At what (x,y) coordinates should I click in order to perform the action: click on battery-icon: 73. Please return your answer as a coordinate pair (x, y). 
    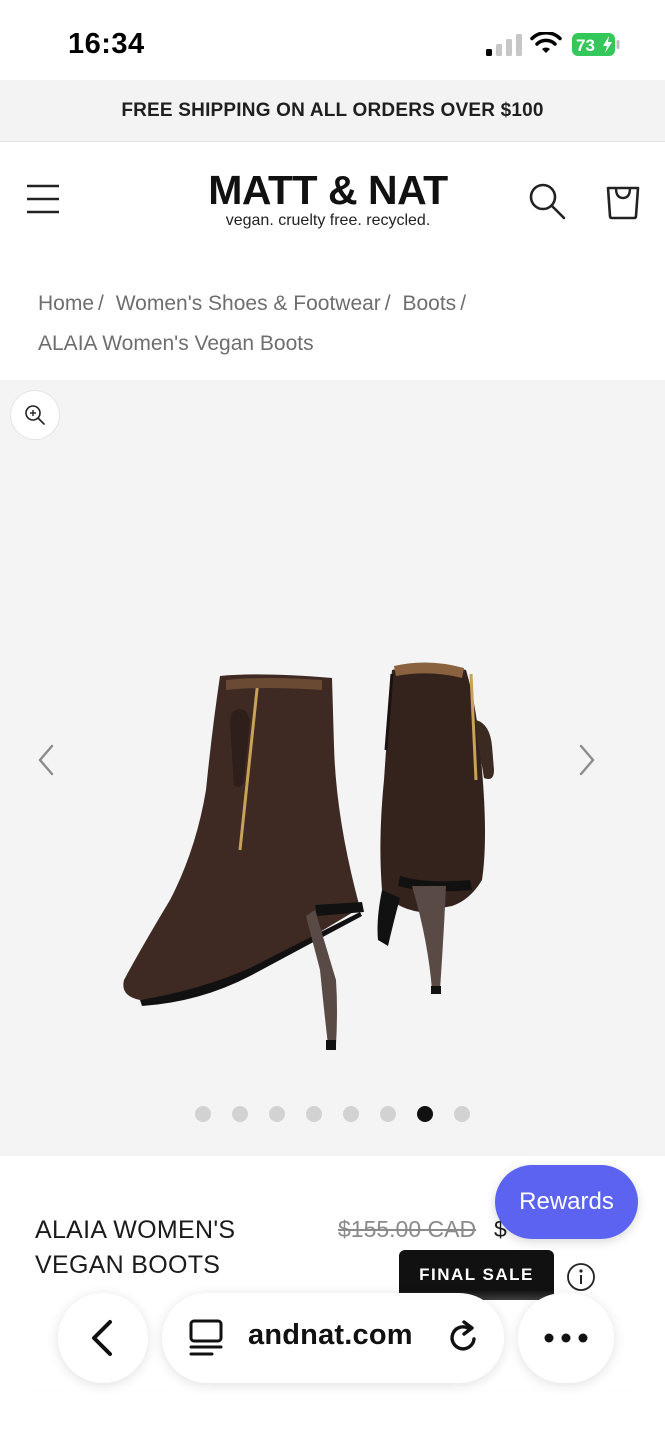
    Looking at the image, I should click on (596, 44).